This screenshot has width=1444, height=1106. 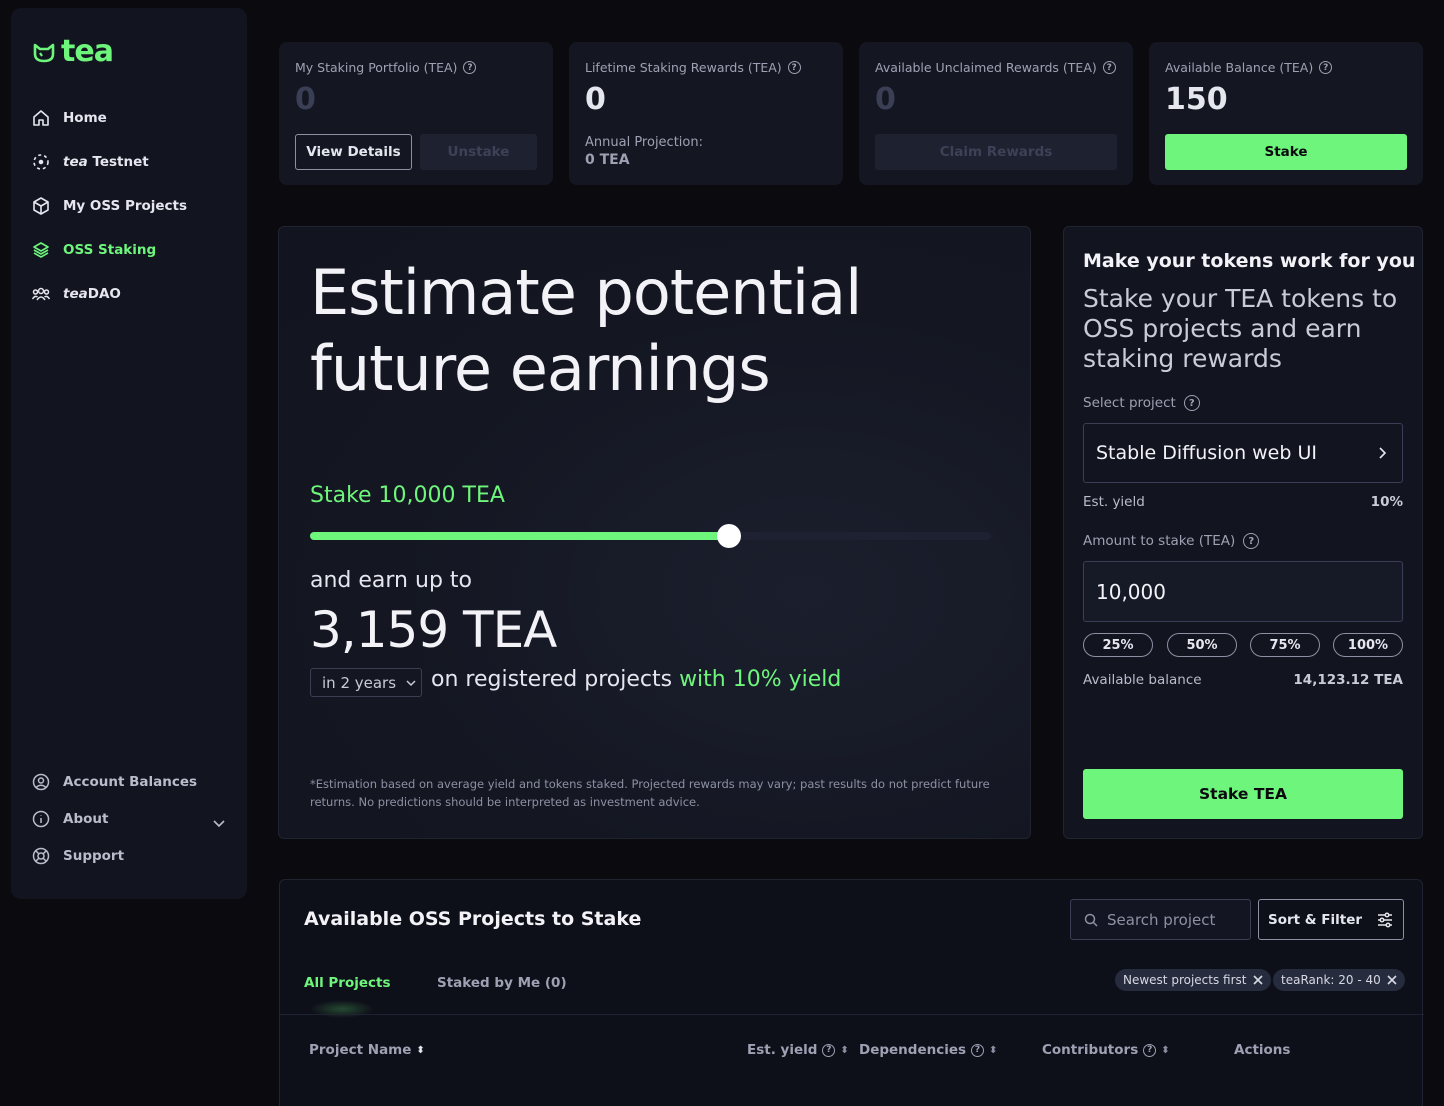 What do you see at coordinates (683, 67) in the screenshot?
I see `card-title-text: Lifetime Staking Rewards (TEA)` at bounding box center [683, 67].